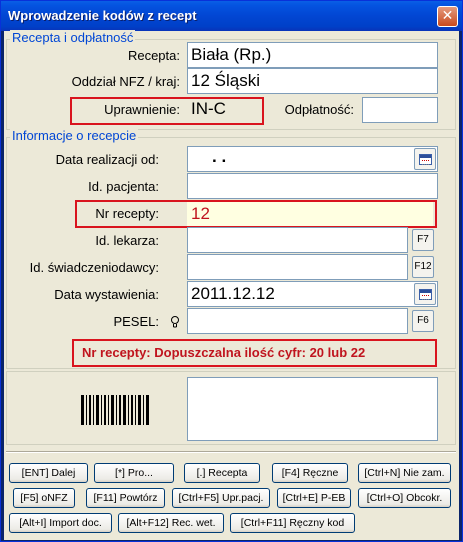  I want to click on lightbulb-icon, so click(175, 323).